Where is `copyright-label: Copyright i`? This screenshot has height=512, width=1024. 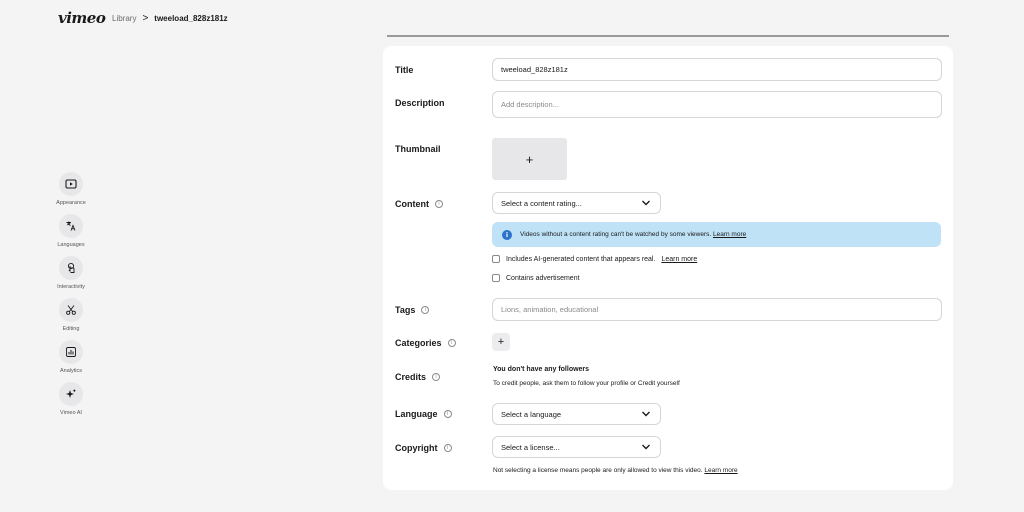 copyright-label: Copyright i is located at coordinates (423, 448).